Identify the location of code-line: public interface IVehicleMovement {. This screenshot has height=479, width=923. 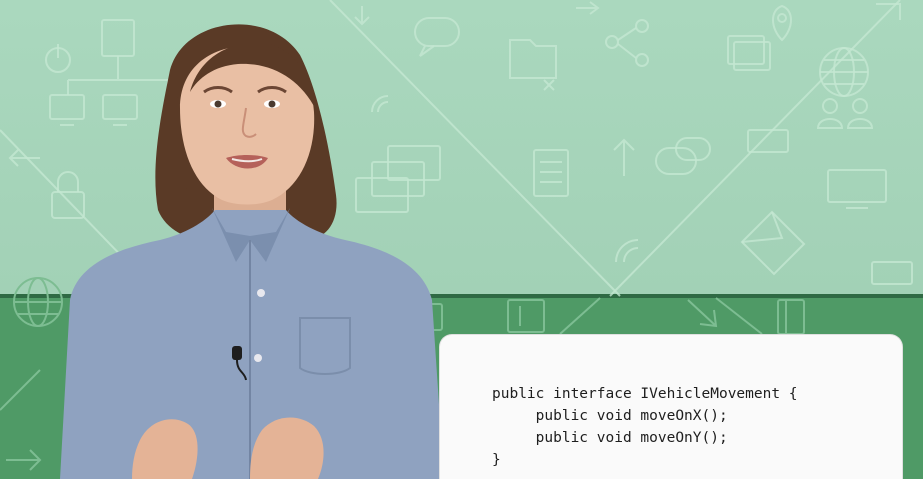
(645, 394).